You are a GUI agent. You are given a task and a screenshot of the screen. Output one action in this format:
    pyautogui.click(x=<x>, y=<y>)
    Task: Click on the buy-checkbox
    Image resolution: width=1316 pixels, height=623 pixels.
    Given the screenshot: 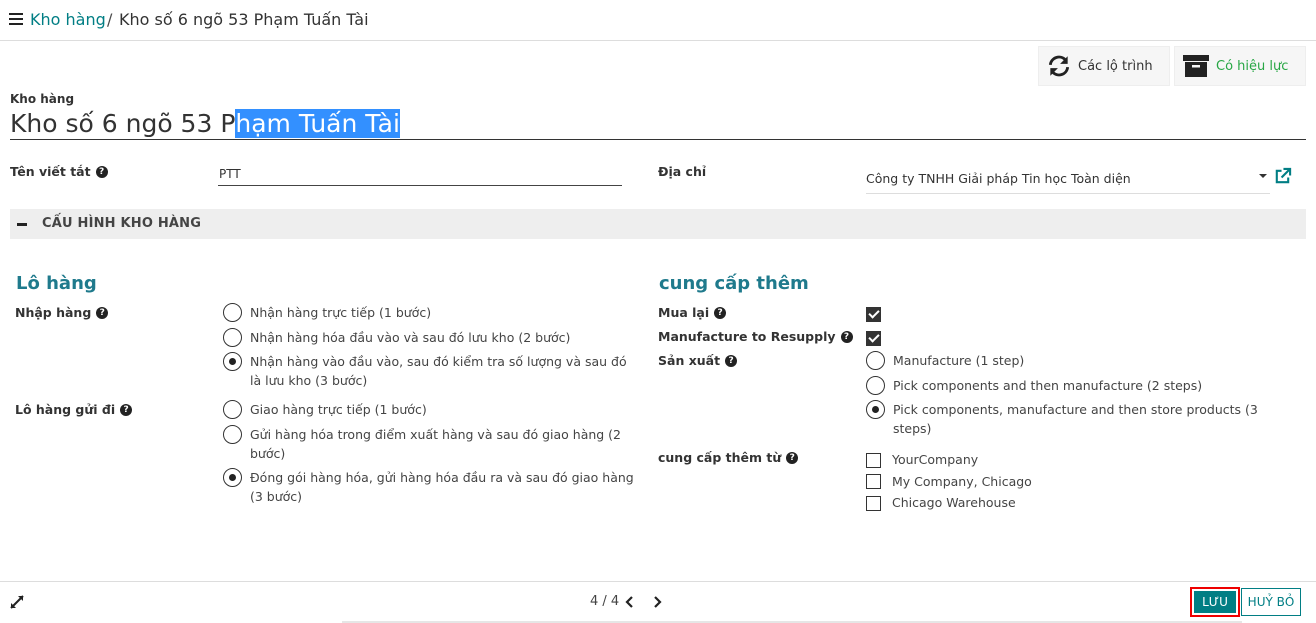 What is the action you would take?
    pyautogui.click(x=873, y=314)
    